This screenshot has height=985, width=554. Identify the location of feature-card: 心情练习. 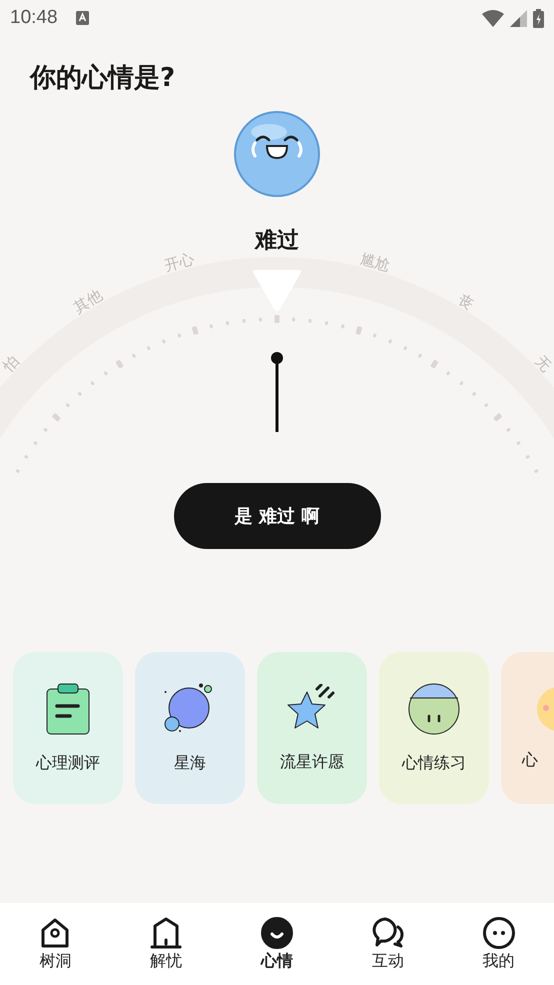
(434, 728).